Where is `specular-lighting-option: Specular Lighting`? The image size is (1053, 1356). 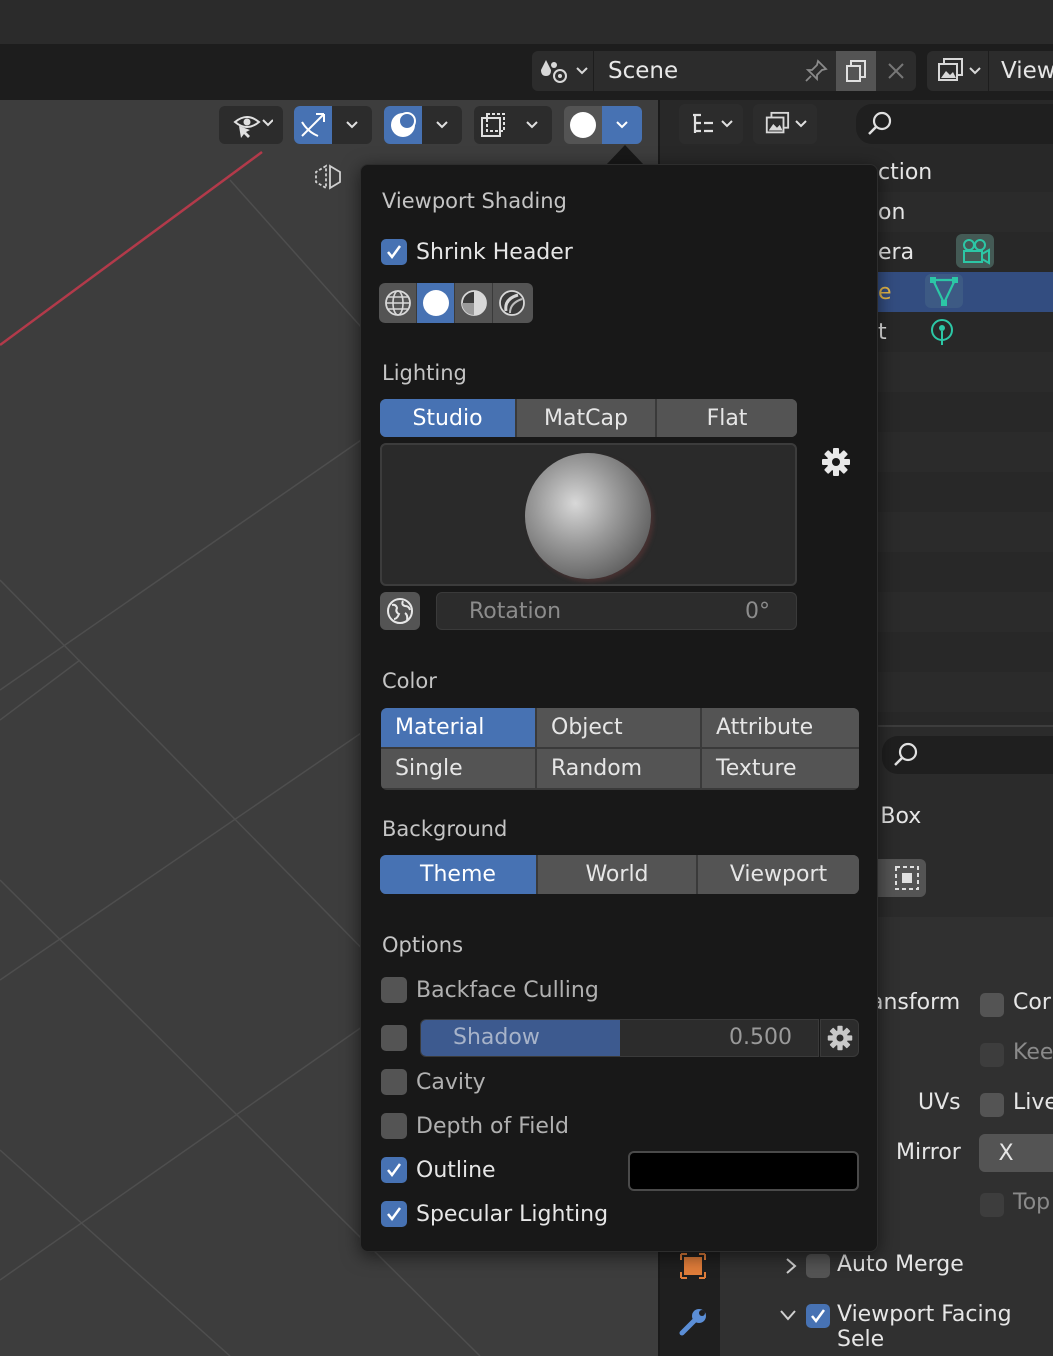 specular-lighting-option: Specular Lighting is located at coordinates (494, 1214).